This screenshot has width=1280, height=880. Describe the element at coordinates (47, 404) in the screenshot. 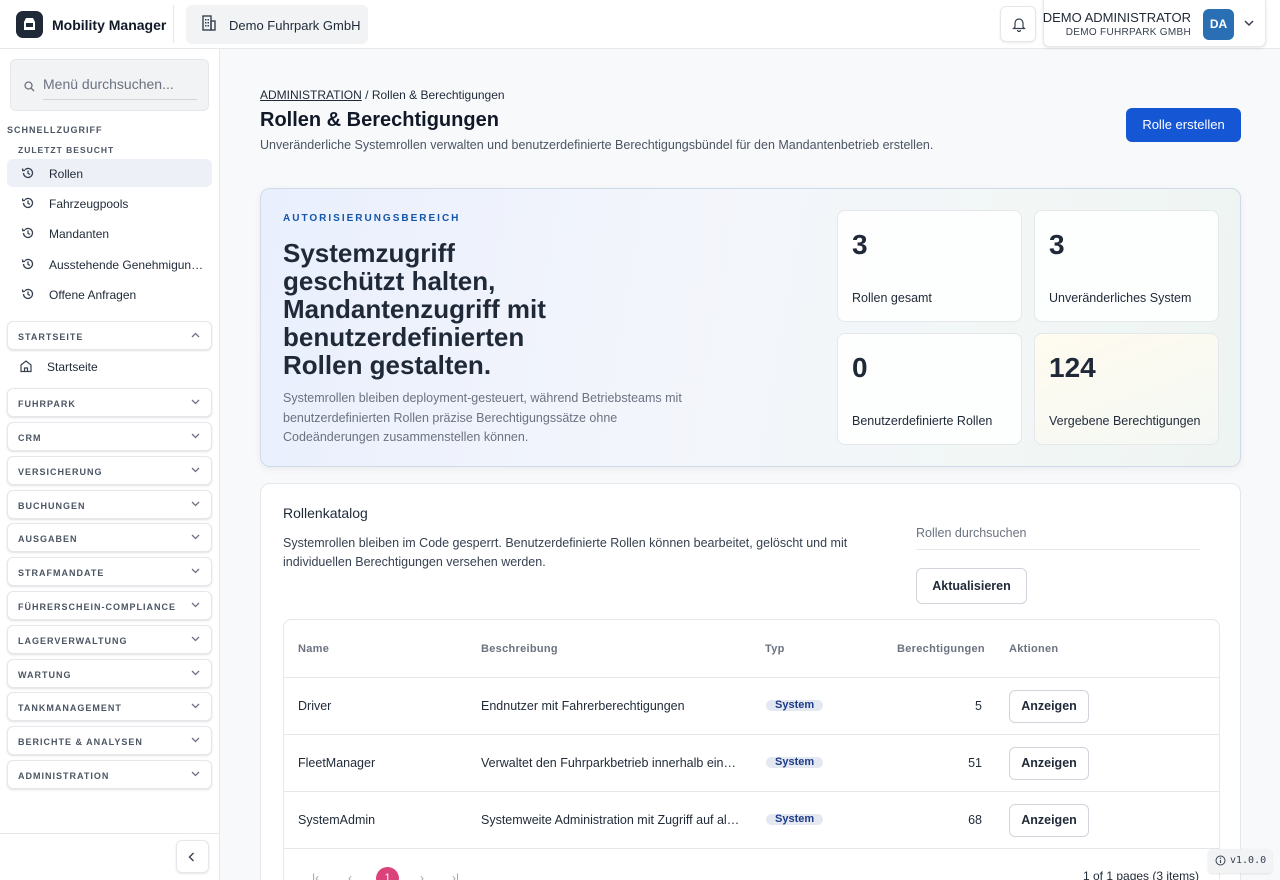

I see `nav-group-label: FUHRPARK` at that location.